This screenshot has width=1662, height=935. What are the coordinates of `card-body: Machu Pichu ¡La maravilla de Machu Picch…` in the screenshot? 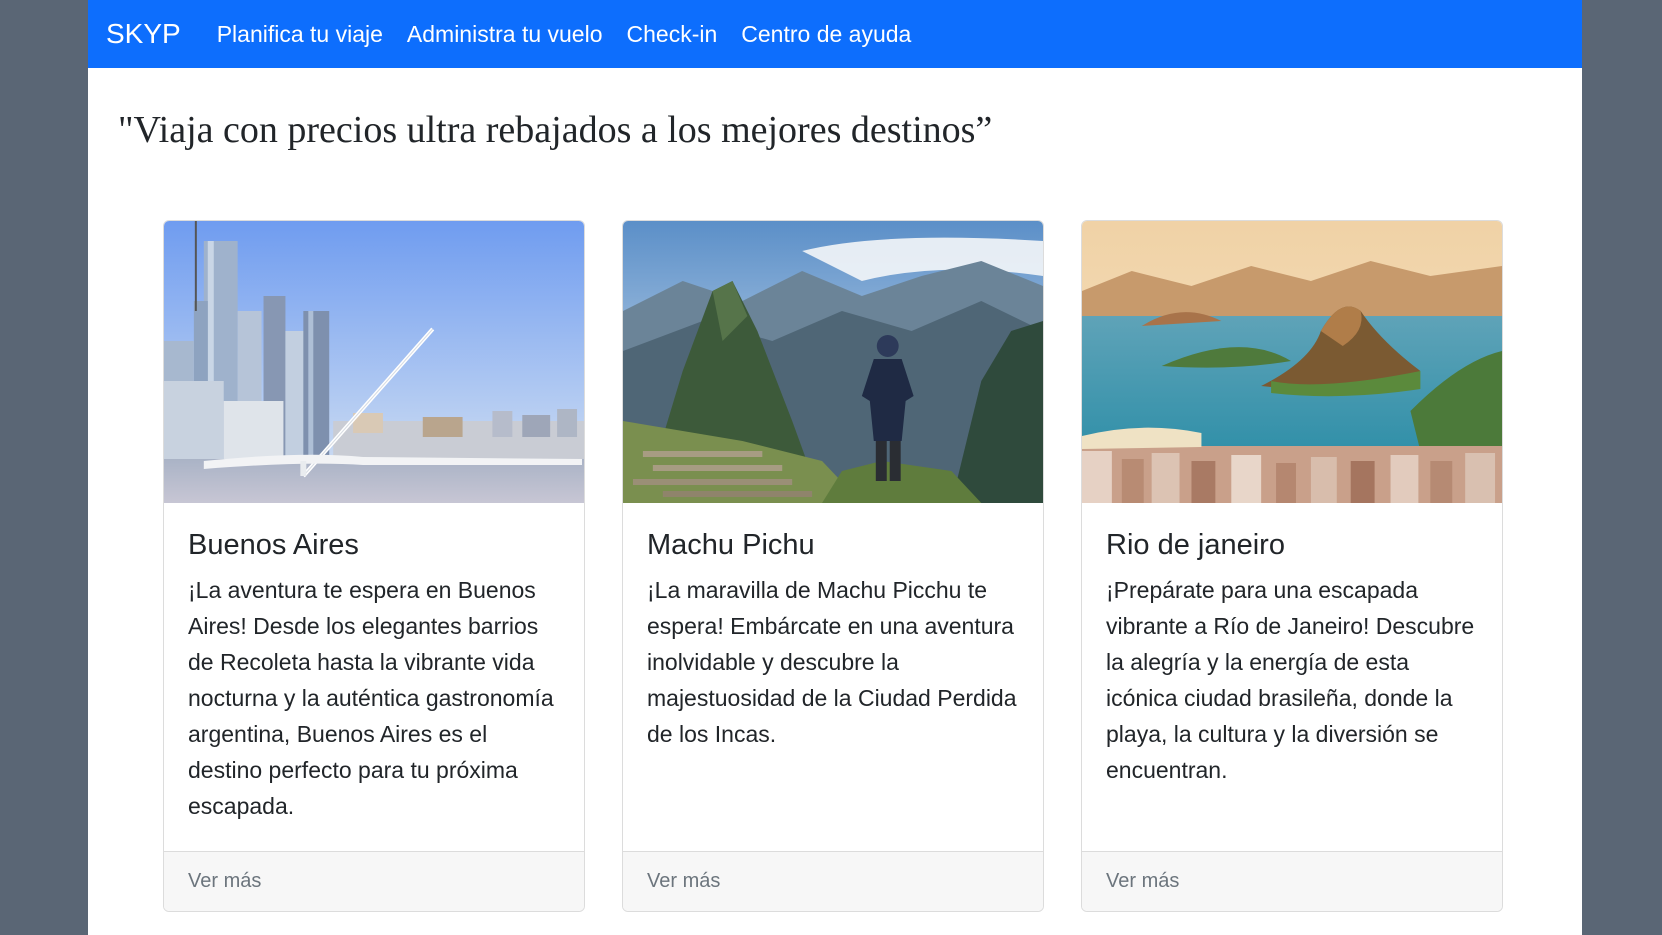 It's located at (833, 627).